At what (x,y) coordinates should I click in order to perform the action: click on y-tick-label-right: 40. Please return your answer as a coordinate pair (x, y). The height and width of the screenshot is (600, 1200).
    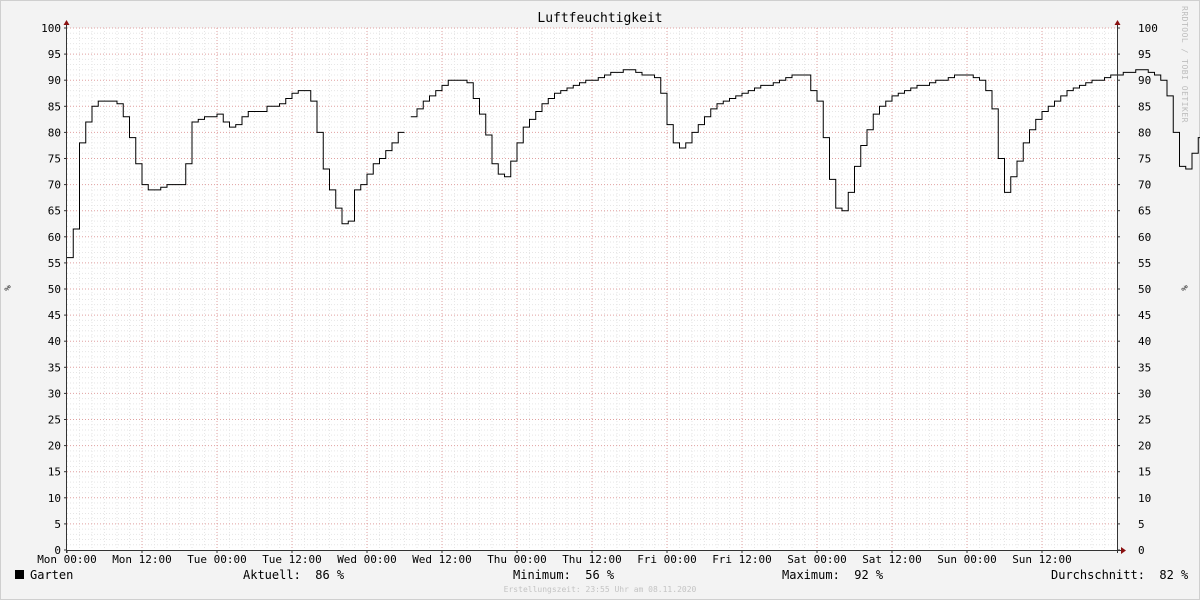
    Looking at the image, I should click on (1144, 341).